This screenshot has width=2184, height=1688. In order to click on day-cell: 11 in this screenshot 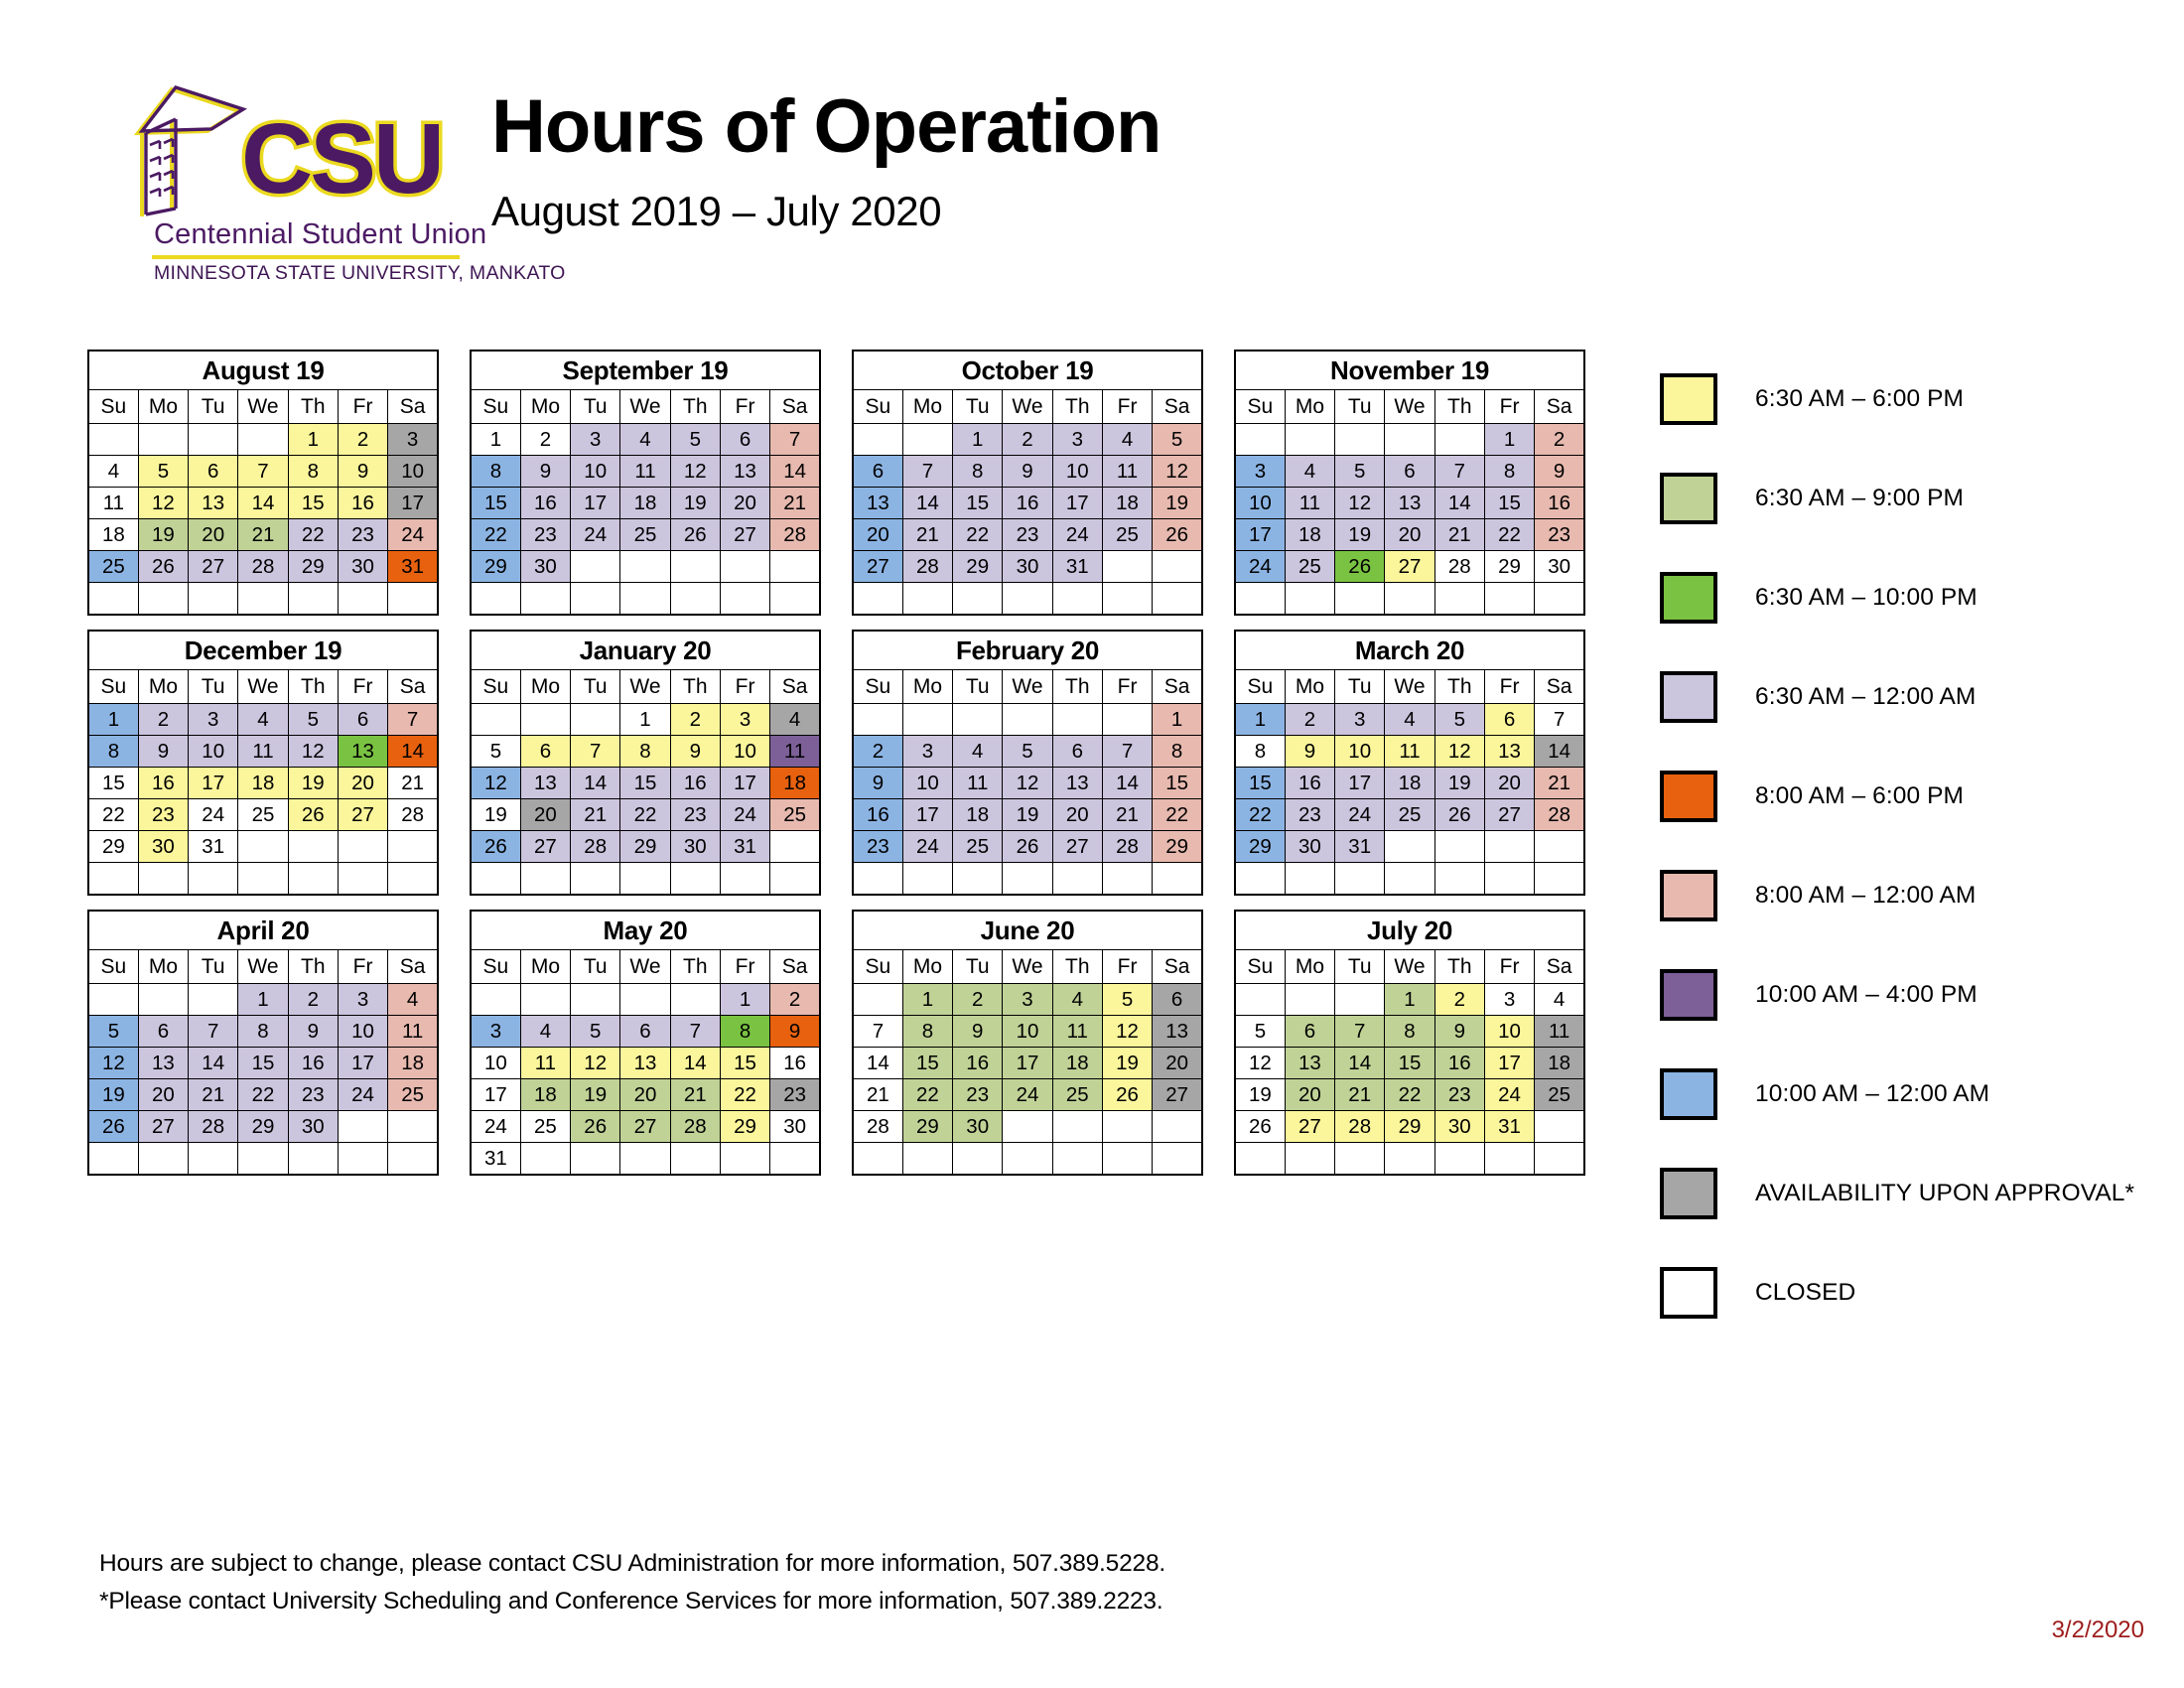, I will do `click(978, 783)`.